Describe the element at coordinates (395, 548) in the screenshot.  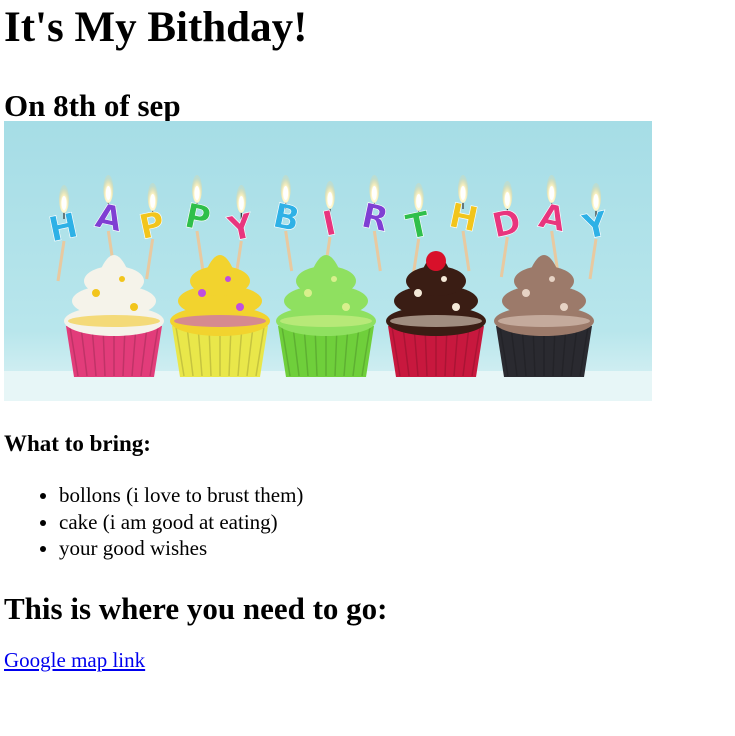
I see `list-item: your good wishes` at that location.